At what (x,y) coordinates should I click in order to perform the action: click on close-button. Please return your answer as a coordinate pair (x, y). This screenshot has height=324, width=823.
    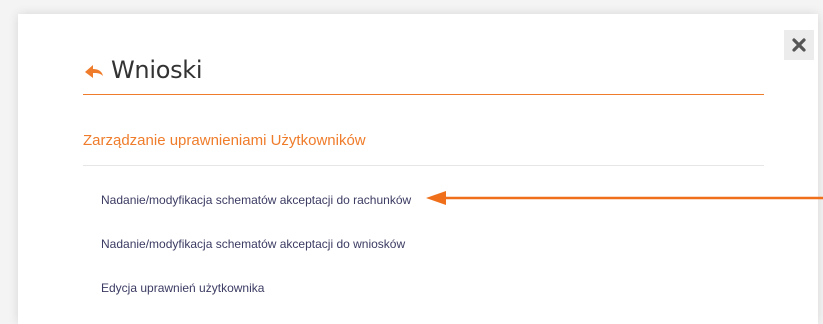
    Looking at the image, I should click on (799, 45).